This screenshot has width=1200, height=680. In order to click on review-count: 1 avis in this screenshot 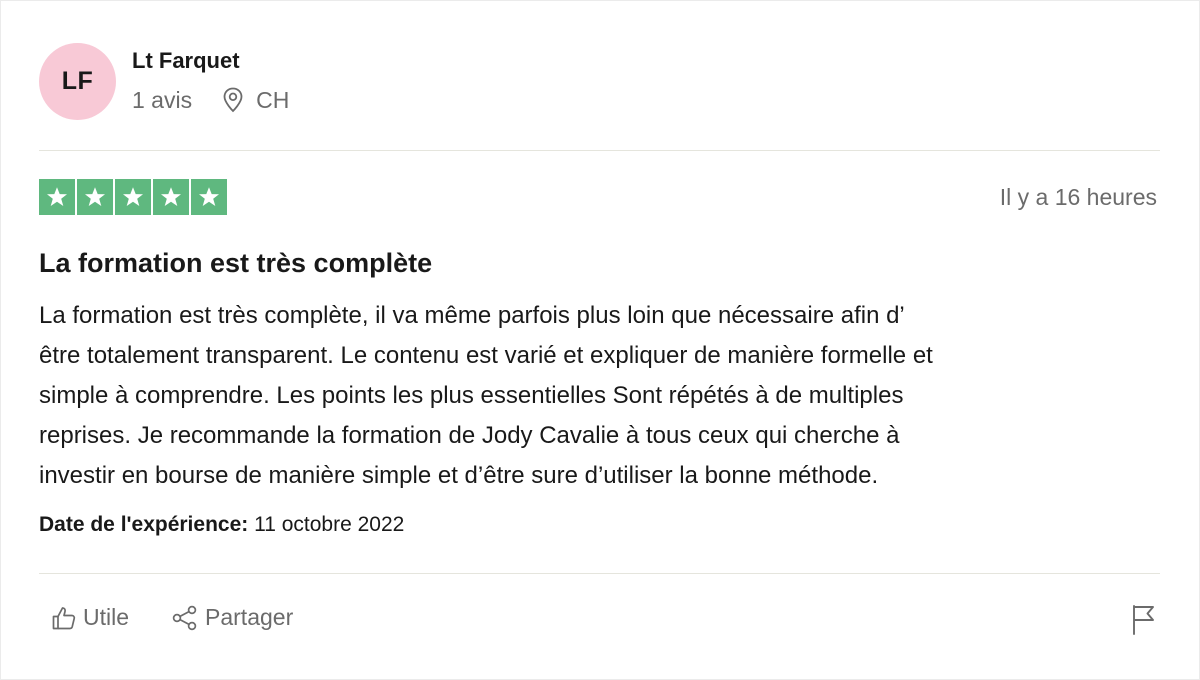, I will do `click(162, 100)`.